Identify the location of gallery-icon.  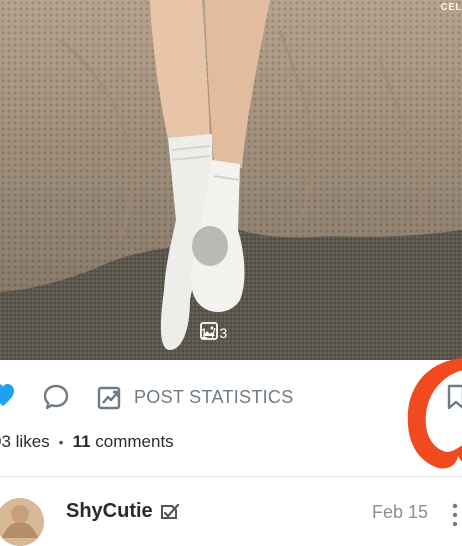
(209, 331).